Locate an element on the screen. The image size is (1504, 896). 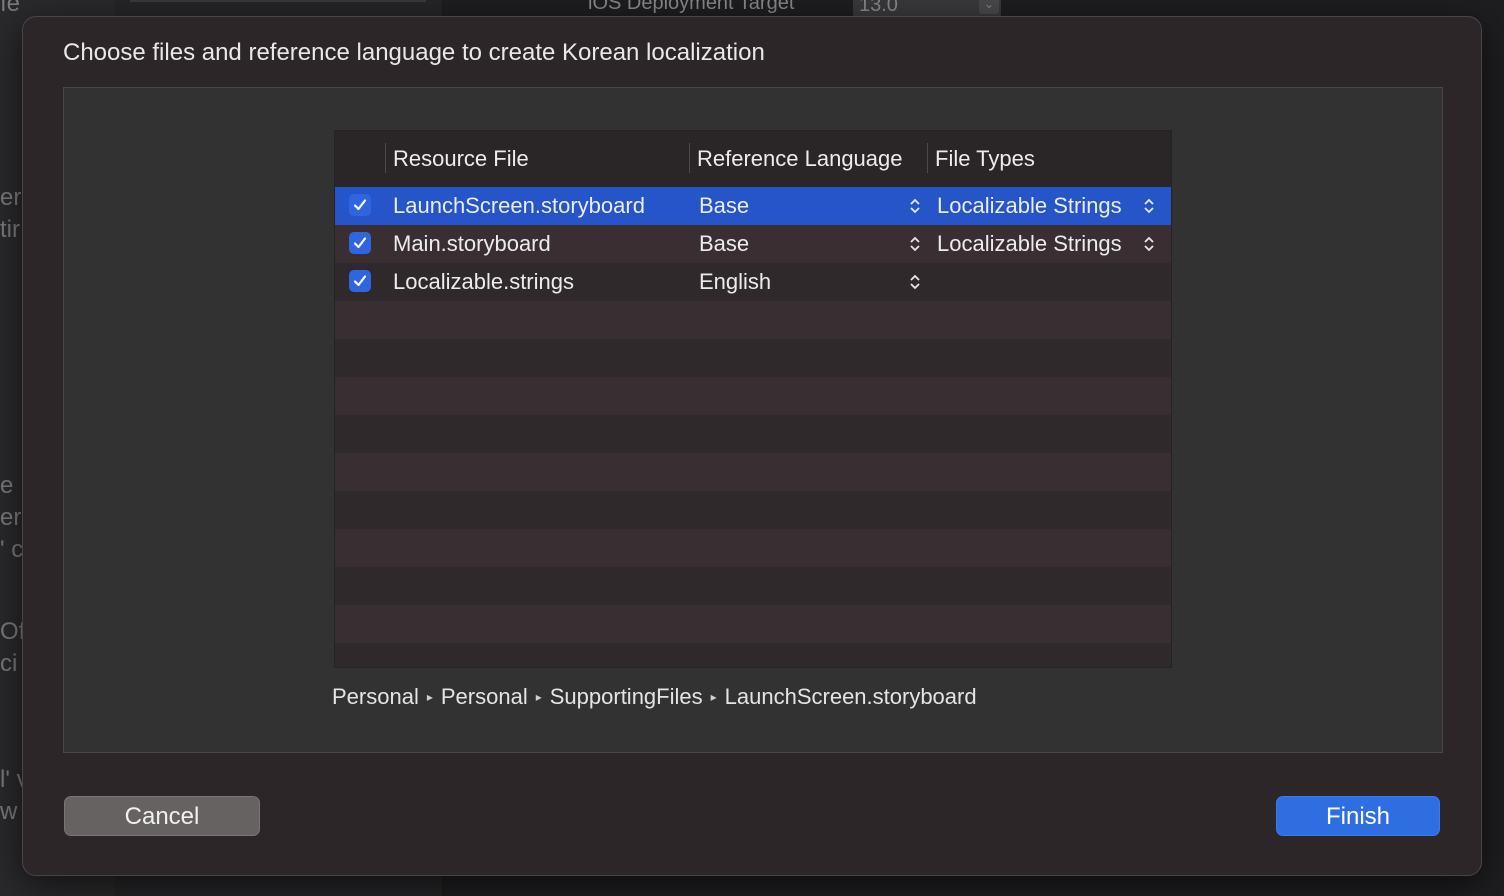
background-text-fragment: ' c is located at coordinates (11, 549).